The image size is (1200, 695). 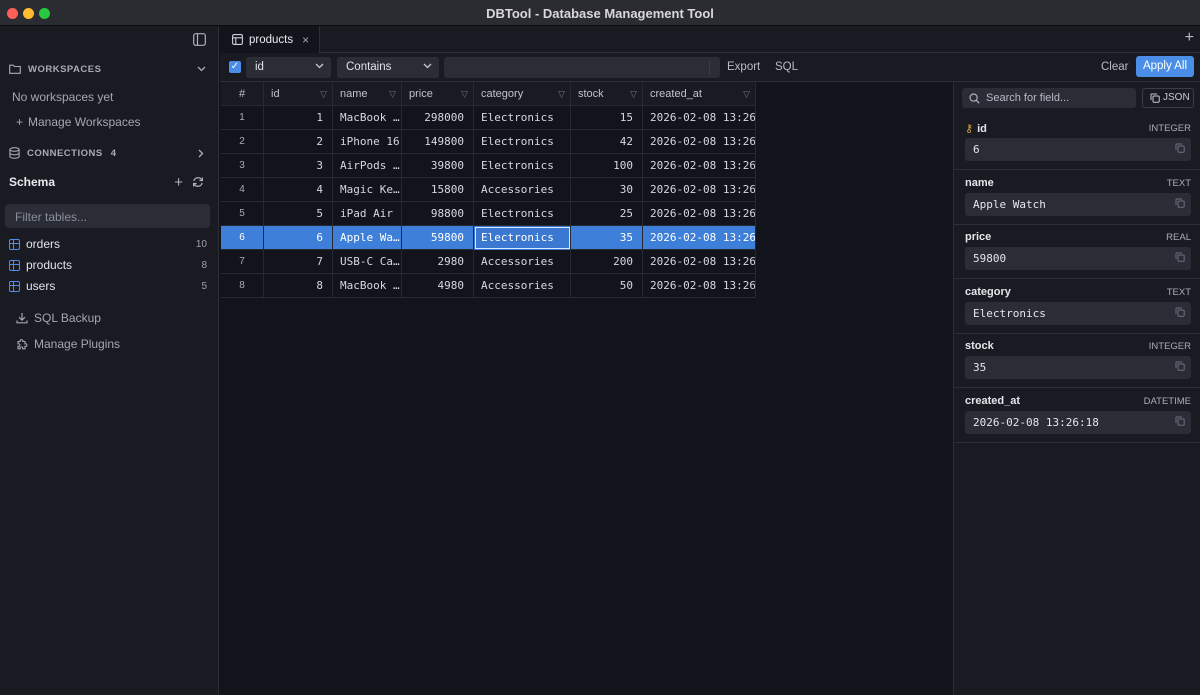 I want to click on table-item-users: users 5, so click(x=109, y=286).